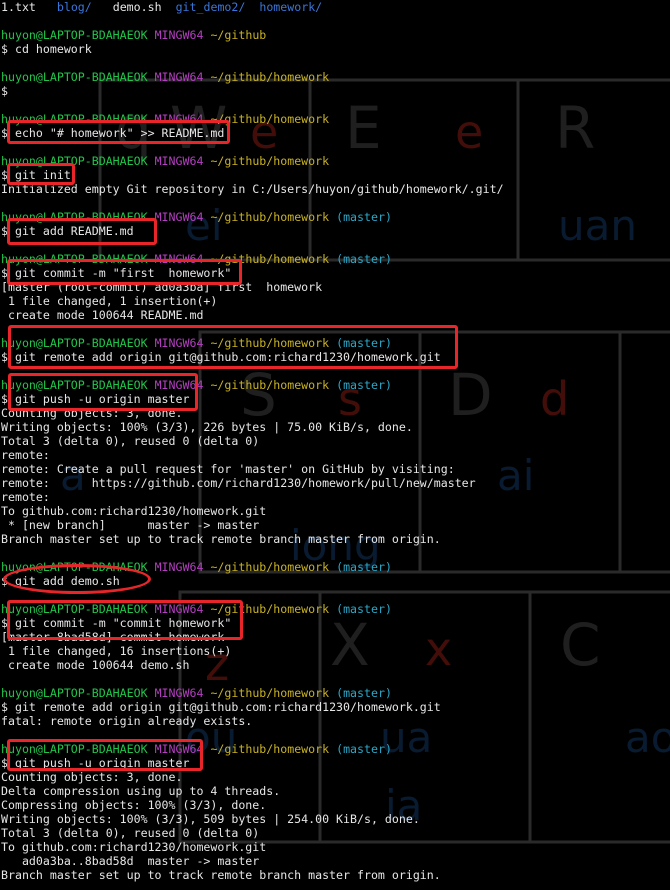 This screenshot has height=890, width=670. What do you see at coordinates (127, 721) in the screenshot?
I see `command-output: fatal: remote origin already exists.` at bounding box center [127, 721].